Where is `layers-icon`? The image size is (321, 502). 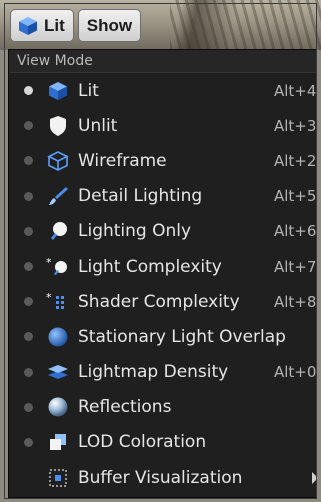
layers-icon is located at coordinates (58, 372).